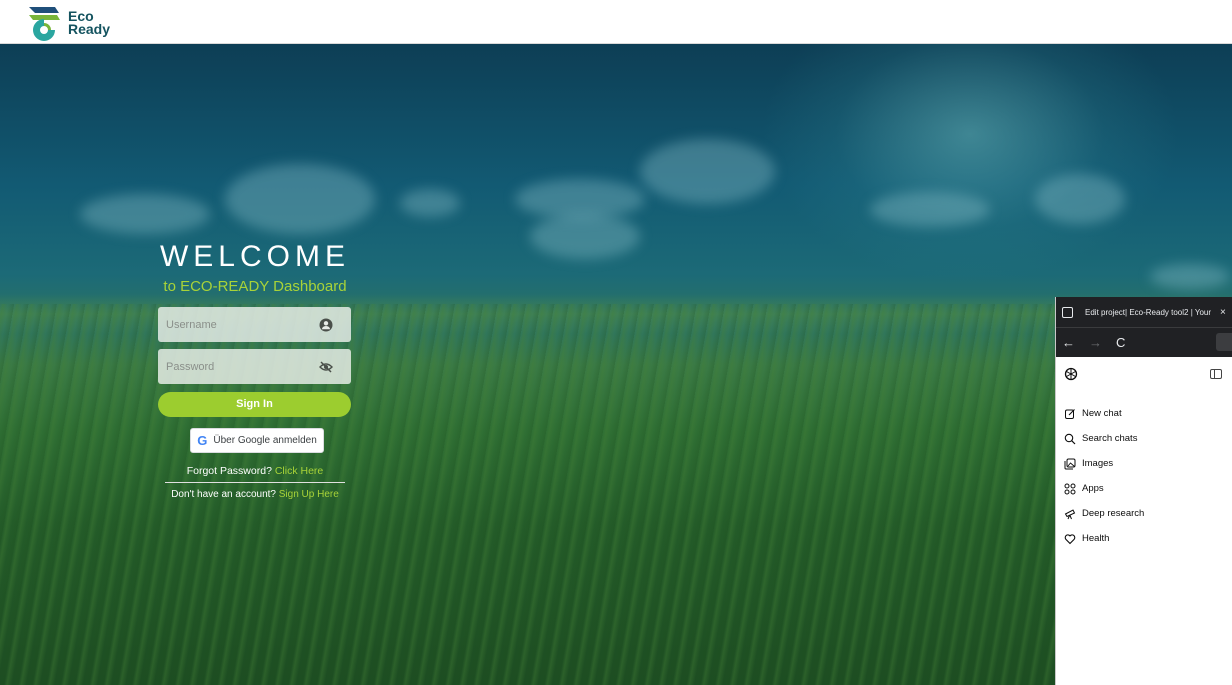  I want to click on edit-icon, so click(1070, 413).